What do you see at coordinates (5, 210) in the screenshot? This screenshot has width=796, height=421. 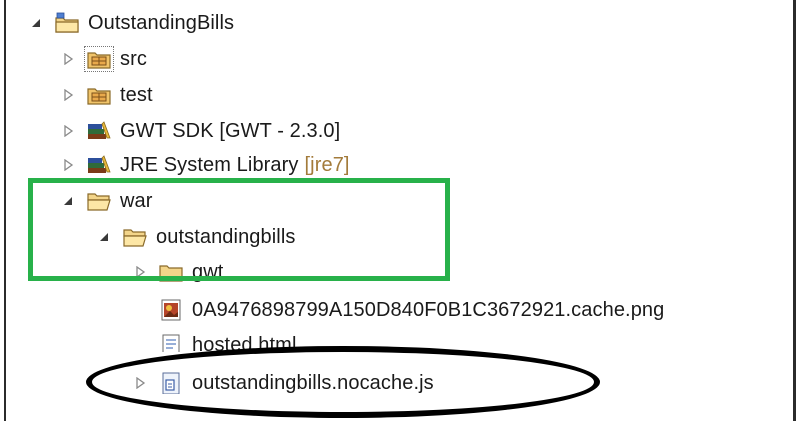 I see `frame-left-border` at bounding box center [5, 210].